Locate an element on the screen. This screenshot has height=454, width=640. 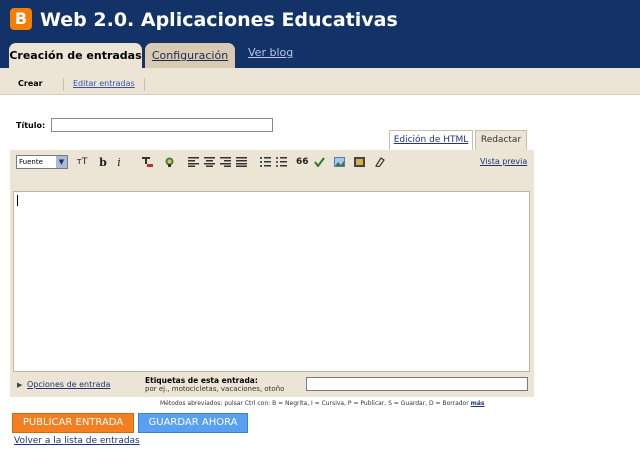
publish-button: PUBLICAR ENTRADA is located at coordinates (73, 423).